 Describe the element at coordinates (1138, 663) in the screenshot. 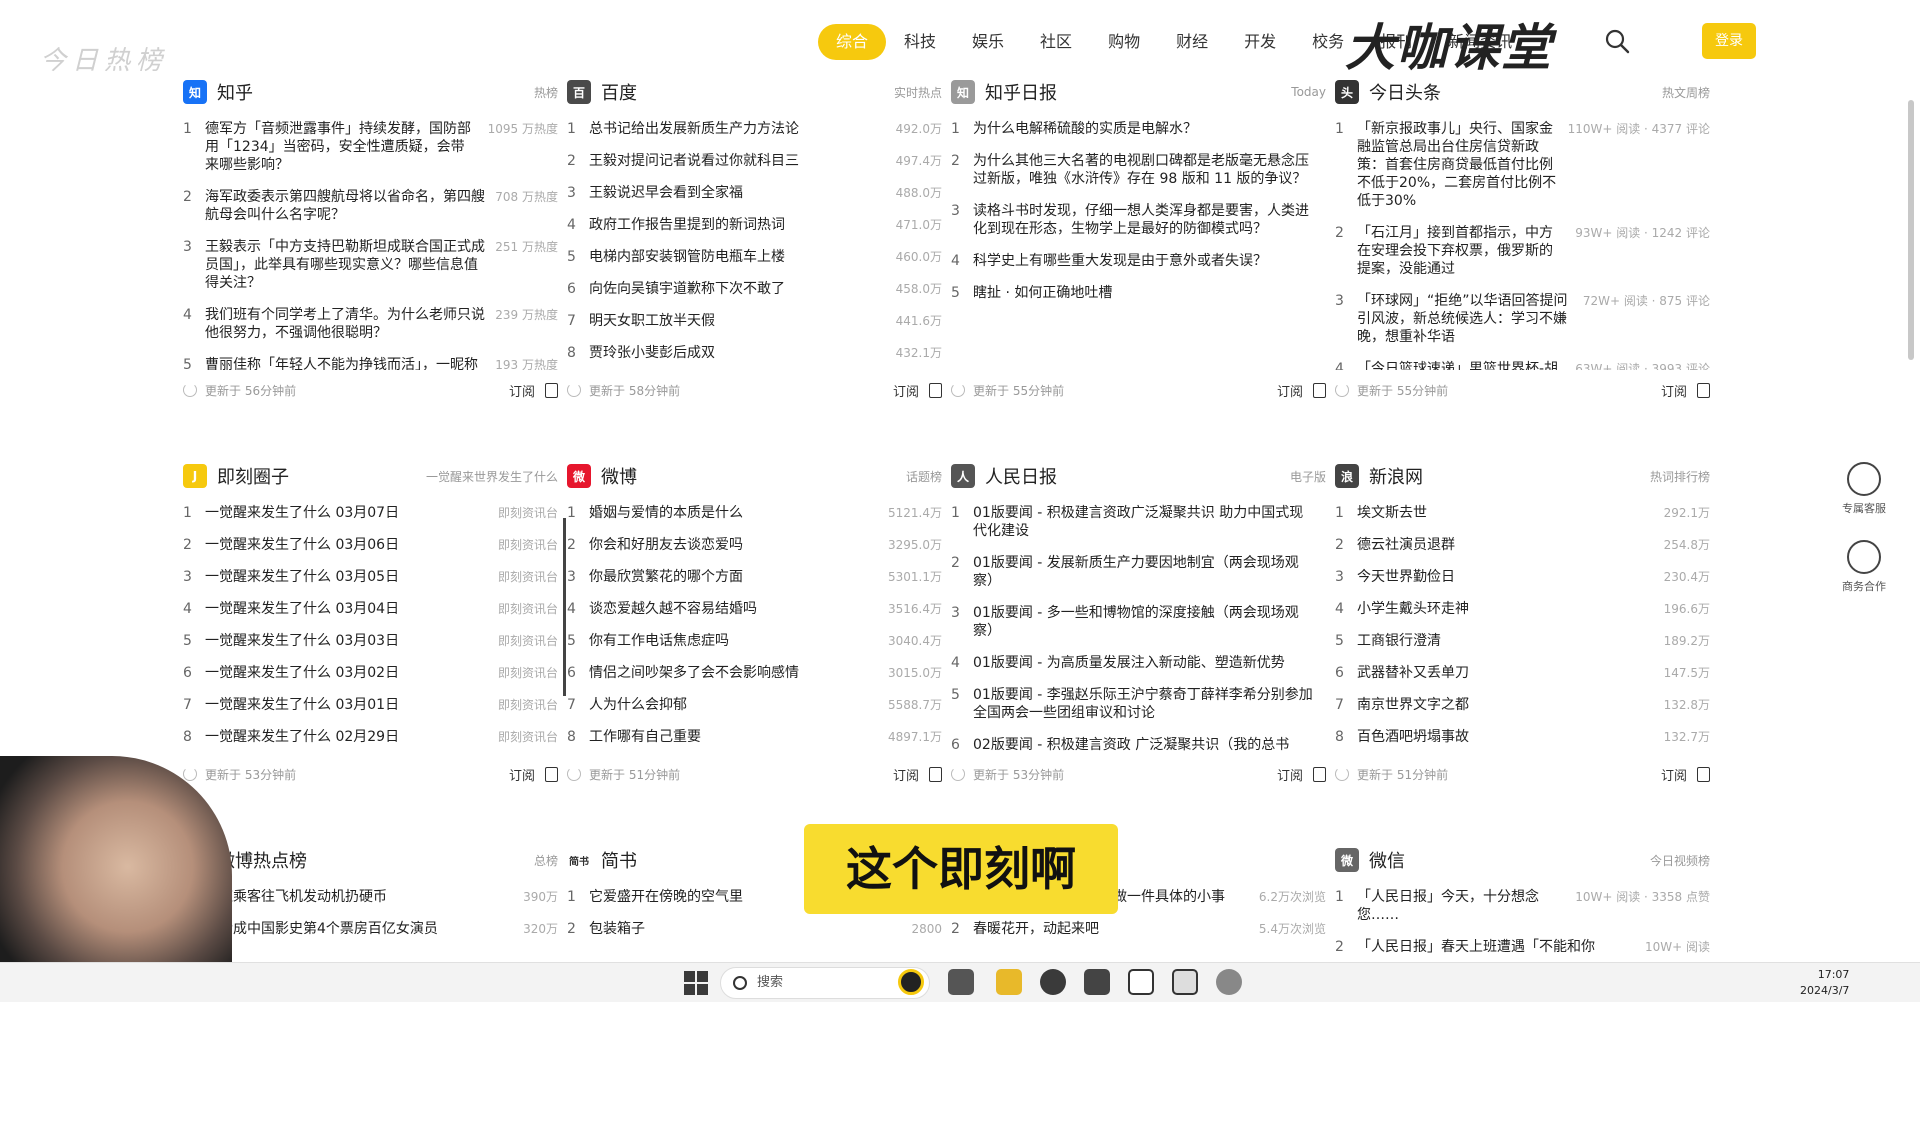

I see `list-item: 4 01版要闻 - 为高质量发展注入新动能、塑造新优势` at that location.